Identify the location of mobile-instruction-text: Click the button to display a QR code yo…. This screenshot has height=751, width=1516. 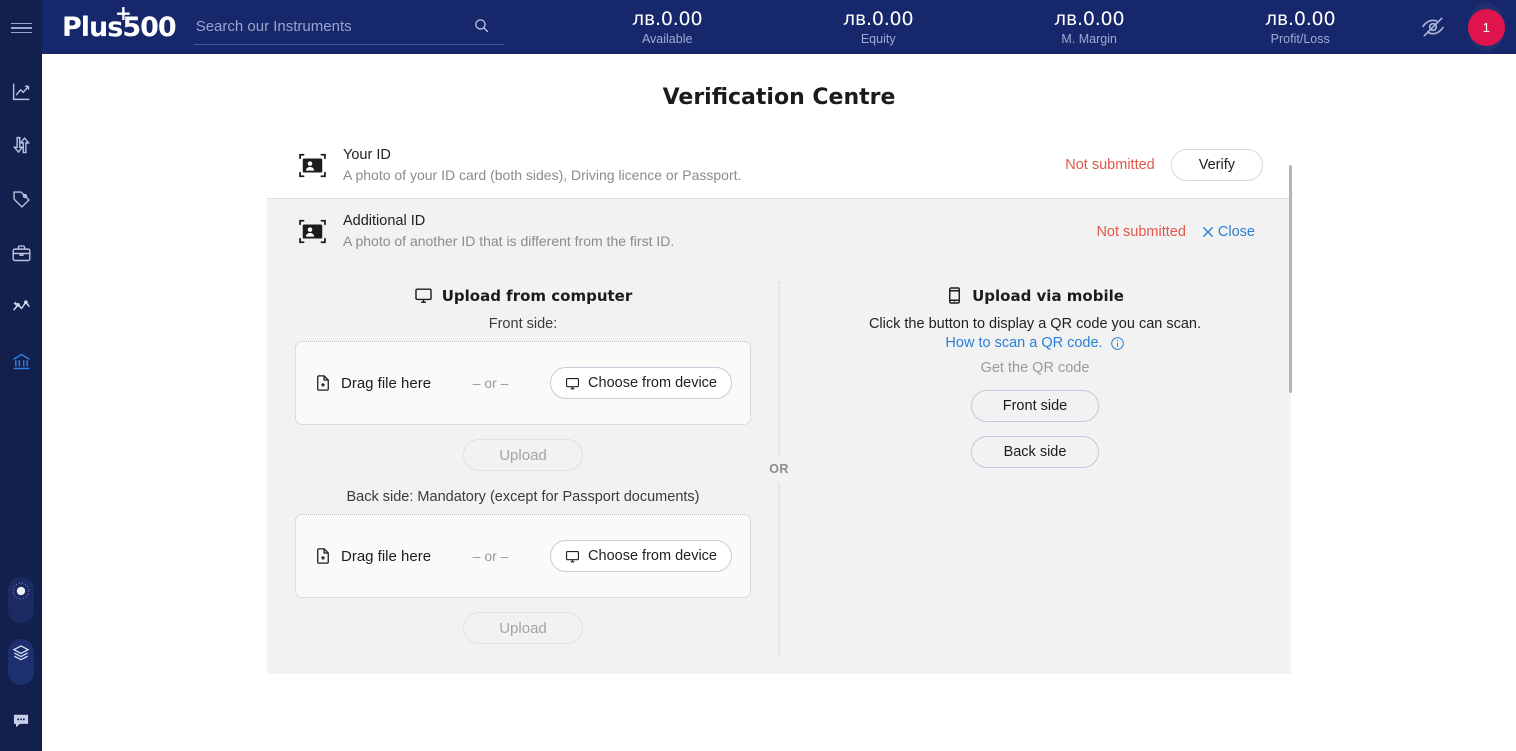
(1035, 324).